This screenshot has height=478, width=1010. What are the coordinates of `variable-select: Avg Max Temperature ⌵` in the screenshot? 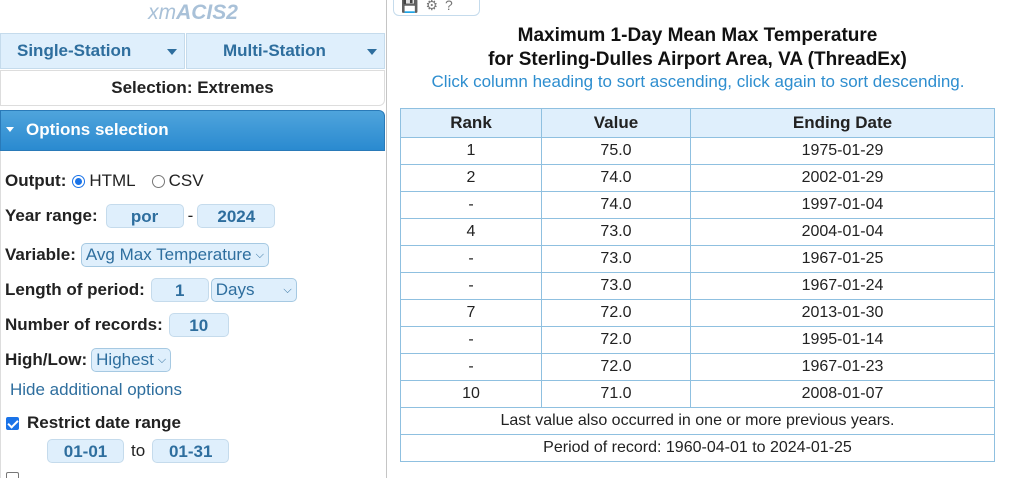 It's located at (174, 255).